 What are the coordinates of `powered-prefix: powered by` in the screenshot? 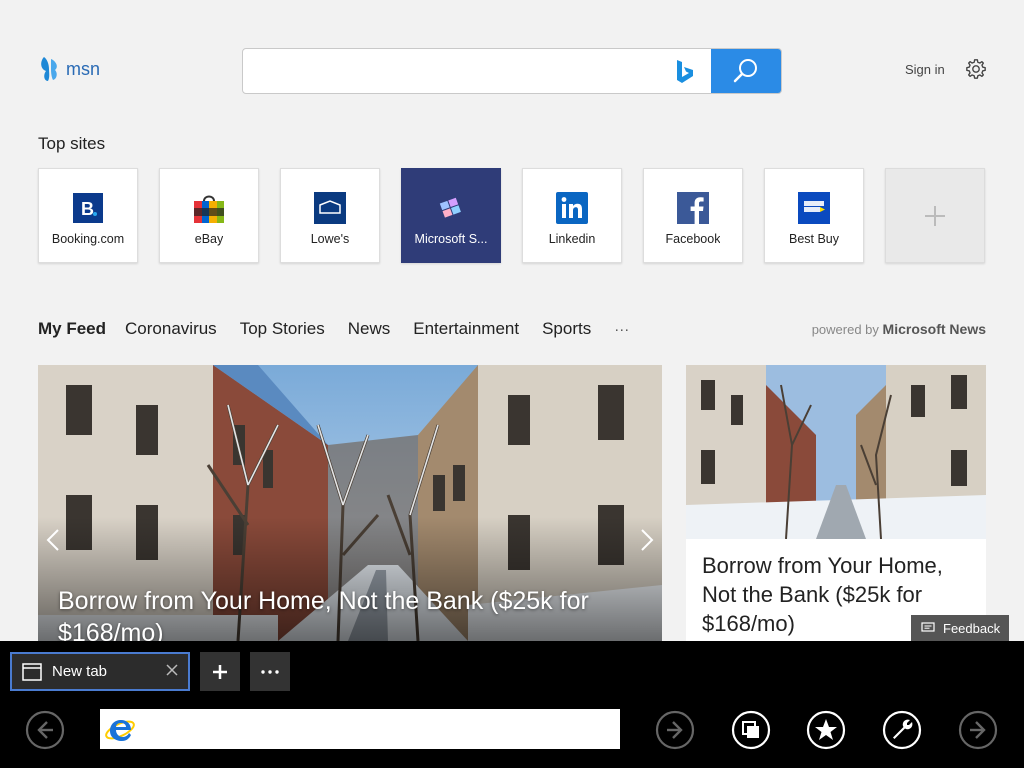 It's located at (845, 329).